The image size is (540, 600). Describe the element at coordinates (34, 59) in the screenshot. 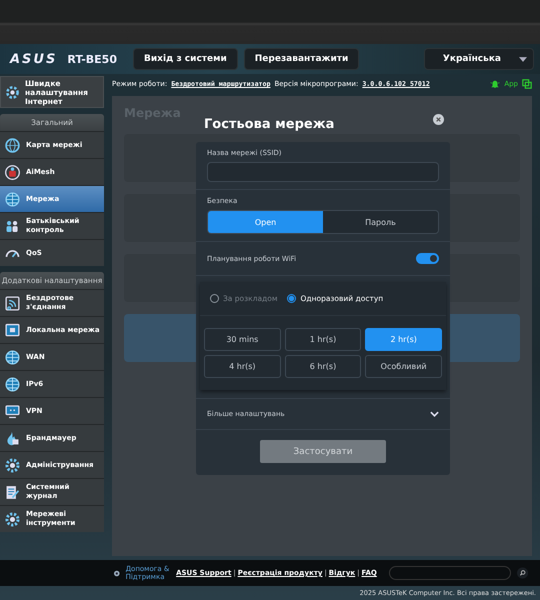

I see `brand-logo: ASUS` at that location.